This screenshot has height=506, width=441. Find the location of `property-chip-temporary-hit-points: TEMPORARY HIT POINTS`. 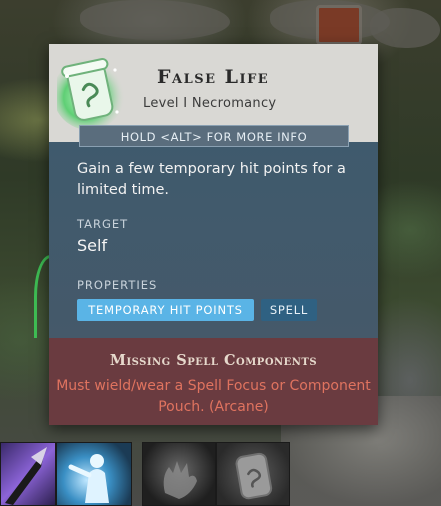

property-chip-temporary-hit-points: TEMPORARY HIT POINTS is located at coordinates (165, 310).